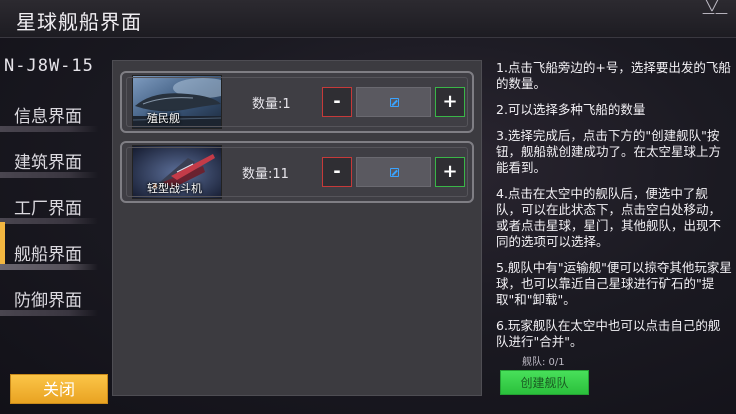 The height and width of the screenshot is (414, 736). What do you see at coordinates (613, 75) in the screenshot?
I see `instruction-1: 1.点击飞船旁边的+号，选择要出发的飞船的数量。` at bounding box center [613, 75].